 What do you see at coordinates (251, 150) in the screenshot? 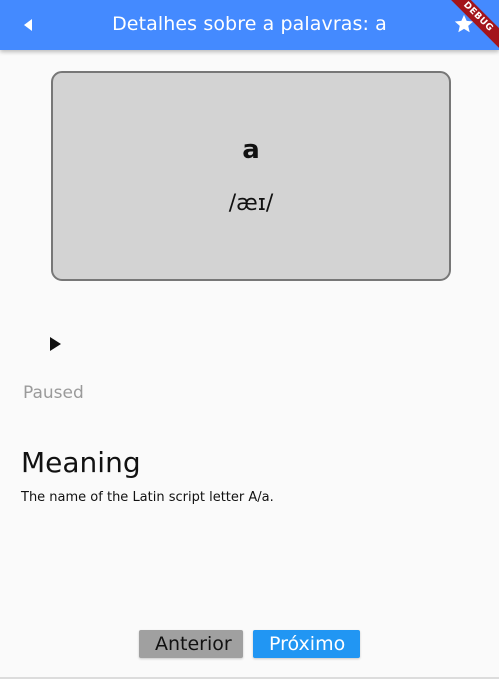
I see `word-text: a` at bounding box center [251, 150].